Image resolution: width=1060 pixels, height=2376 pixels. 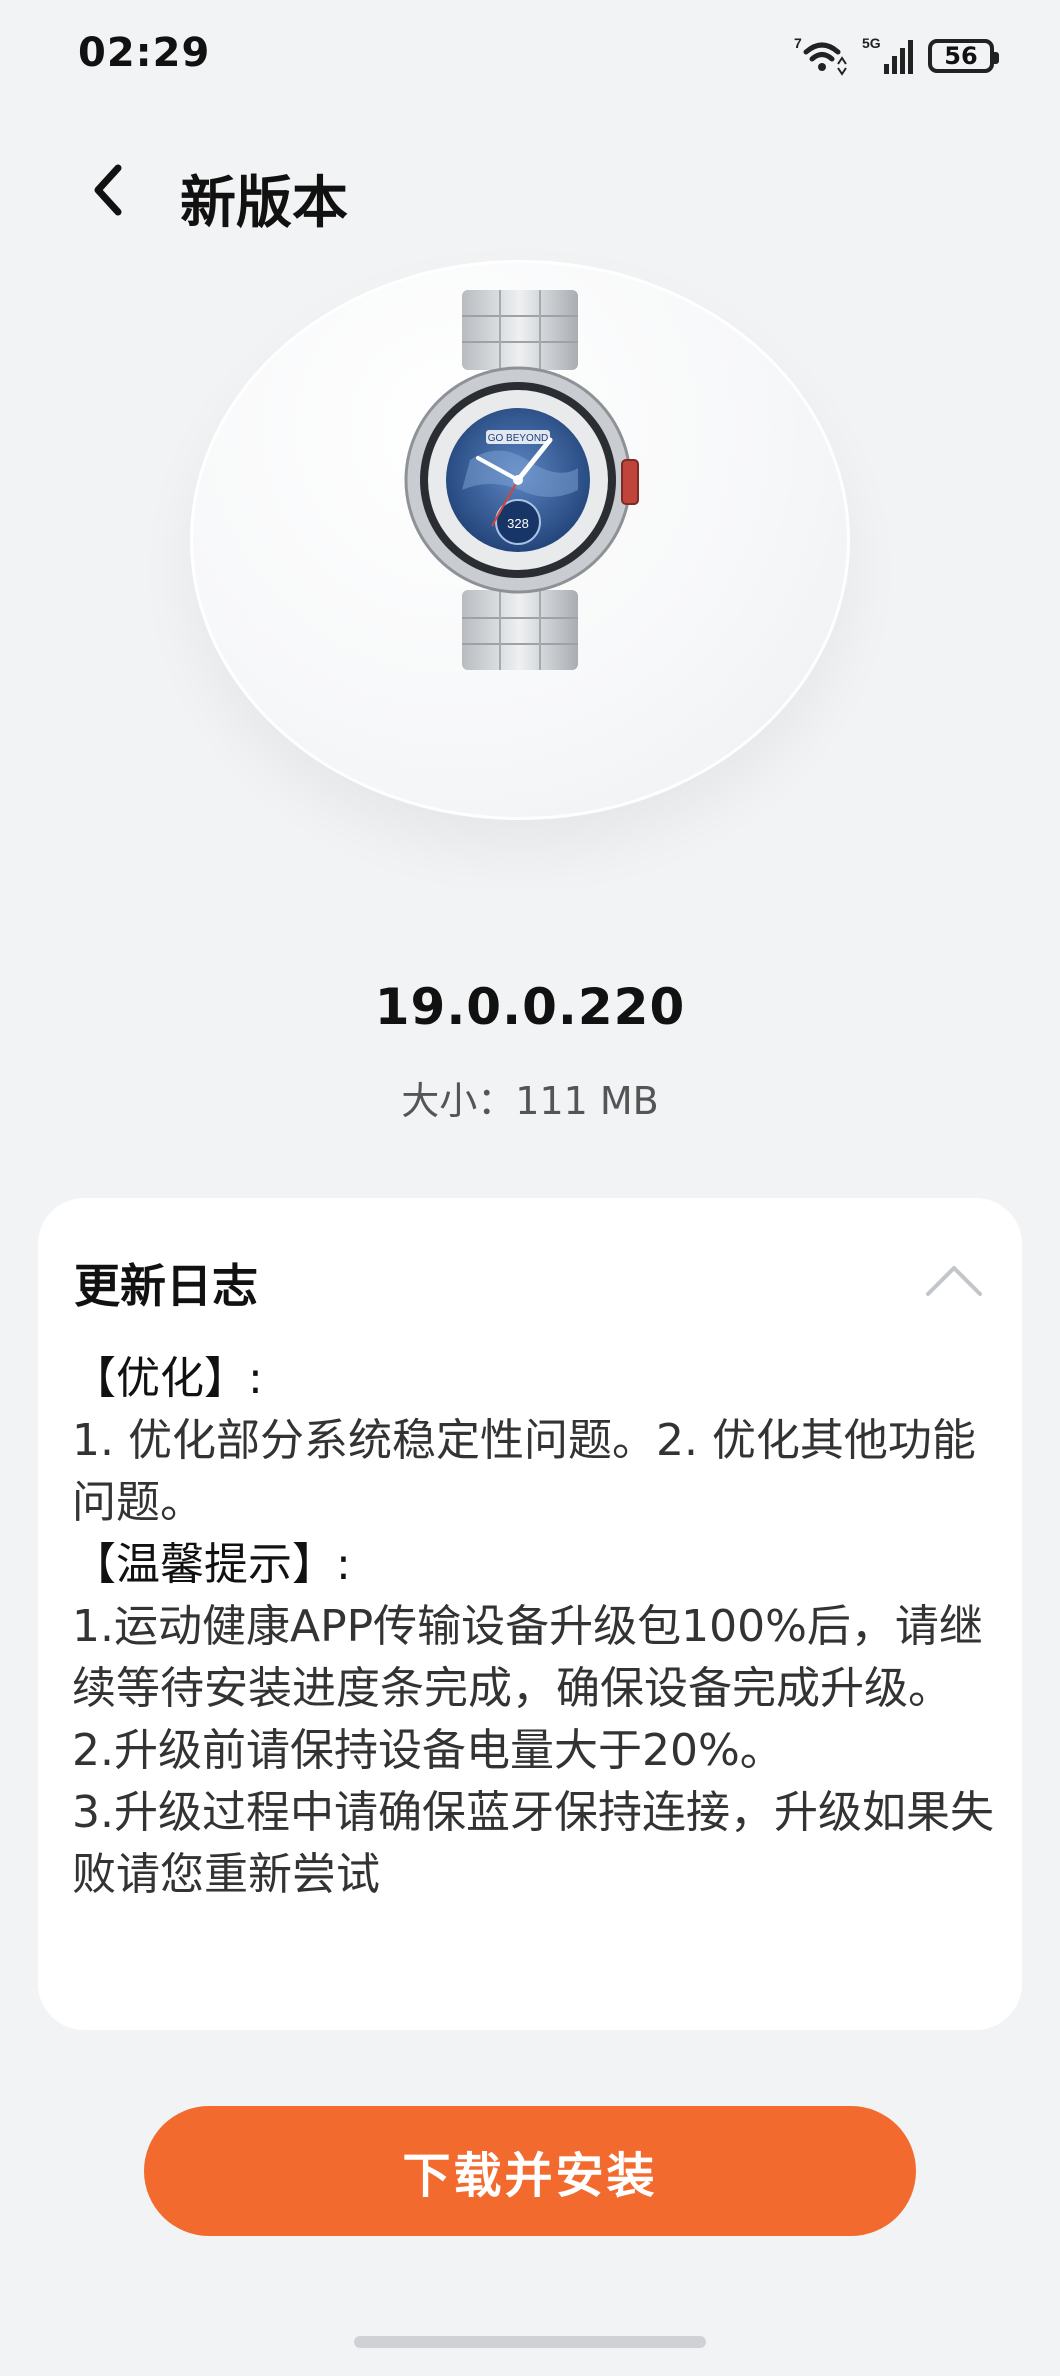 I want to click on smartwatch-image: 328 GO BEYOND, so click(x=521, y=480).